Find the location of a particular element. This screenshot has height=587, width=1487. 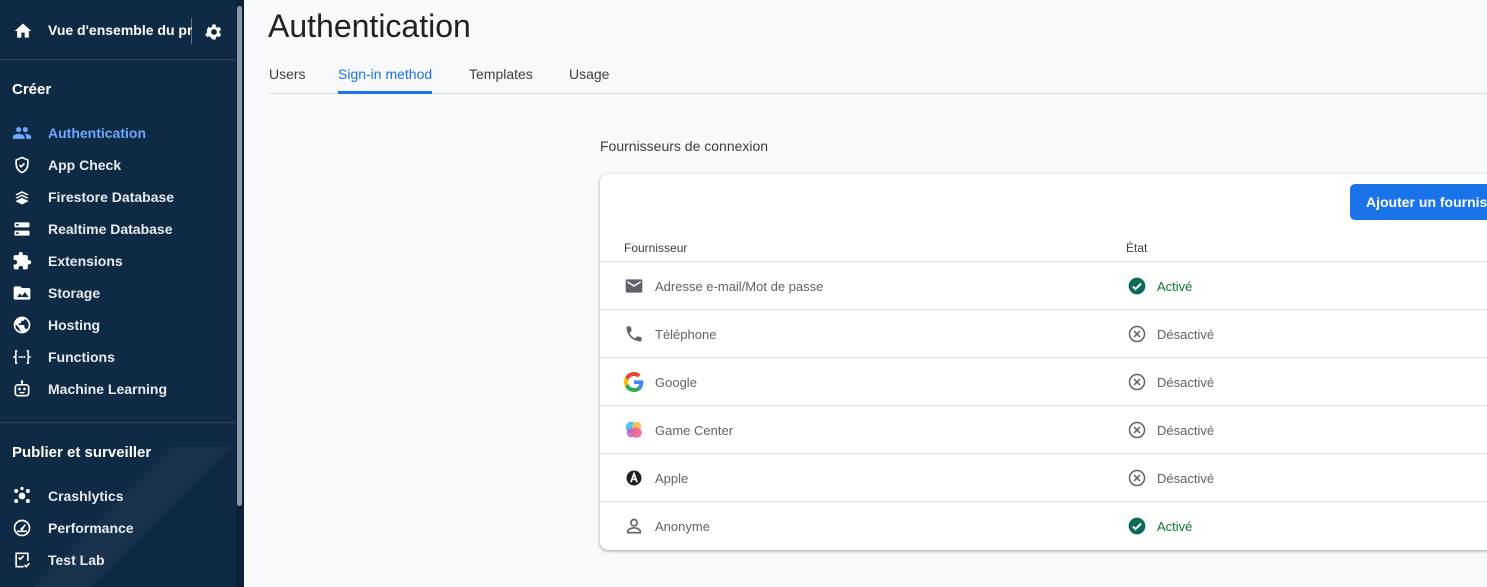

project-overview-link: Vue d'ensemble du proj is located at coordinates (120, 30).